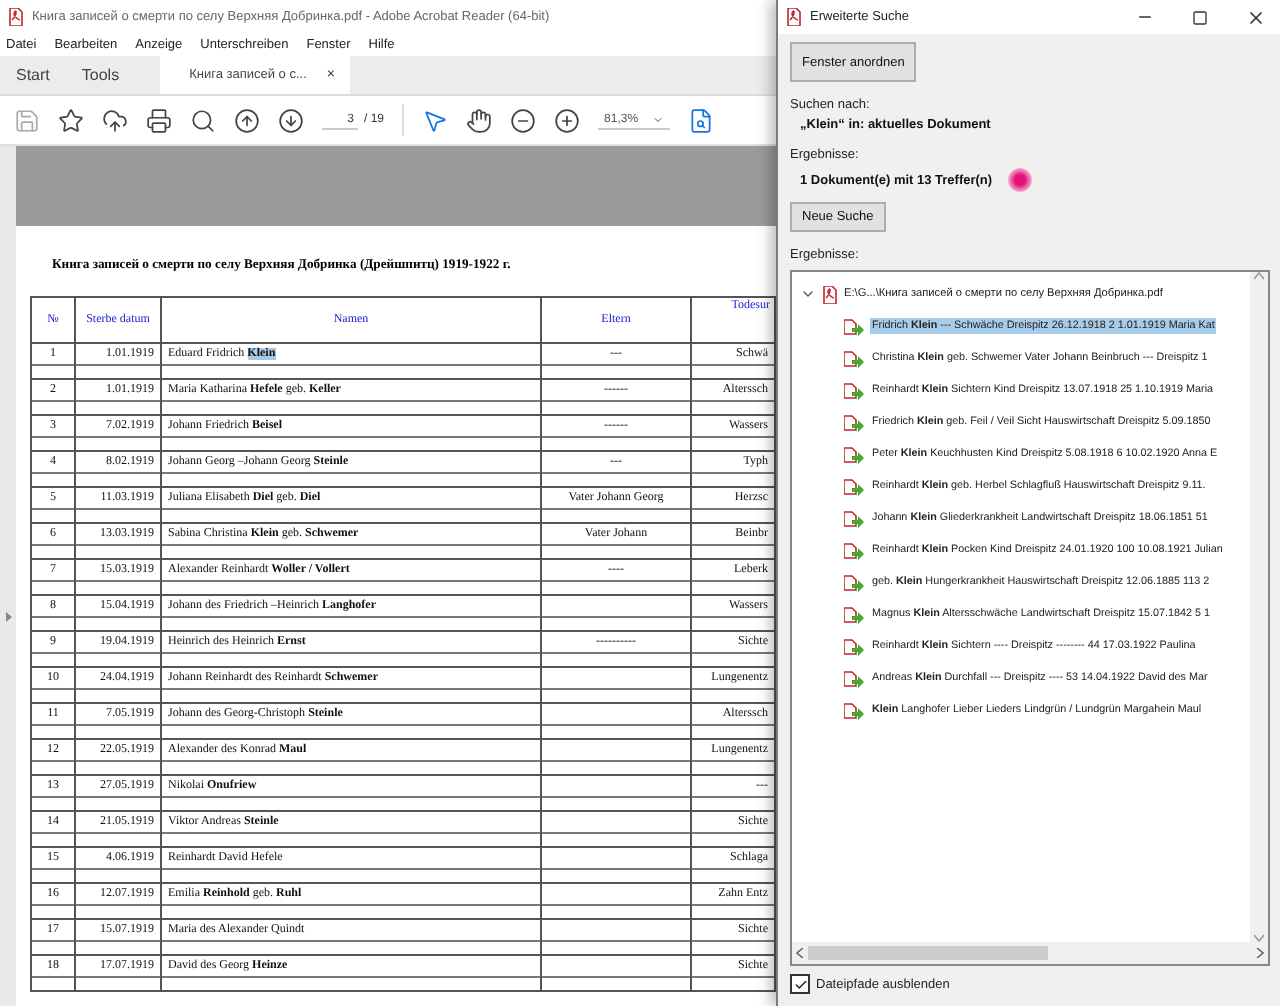  What do you see at coordinates (523, 120) in the screenshot?
I see `zoom-out-icon` at bounding box center [523, 120].